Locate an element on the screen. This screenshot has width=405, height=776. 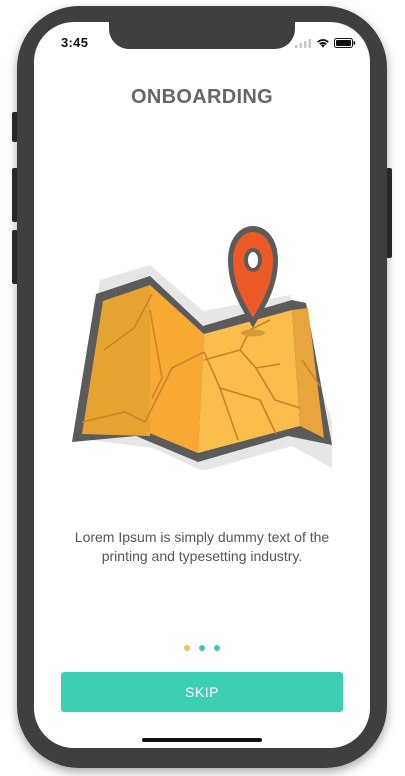
status-icons is located at coordinates (325, 43).